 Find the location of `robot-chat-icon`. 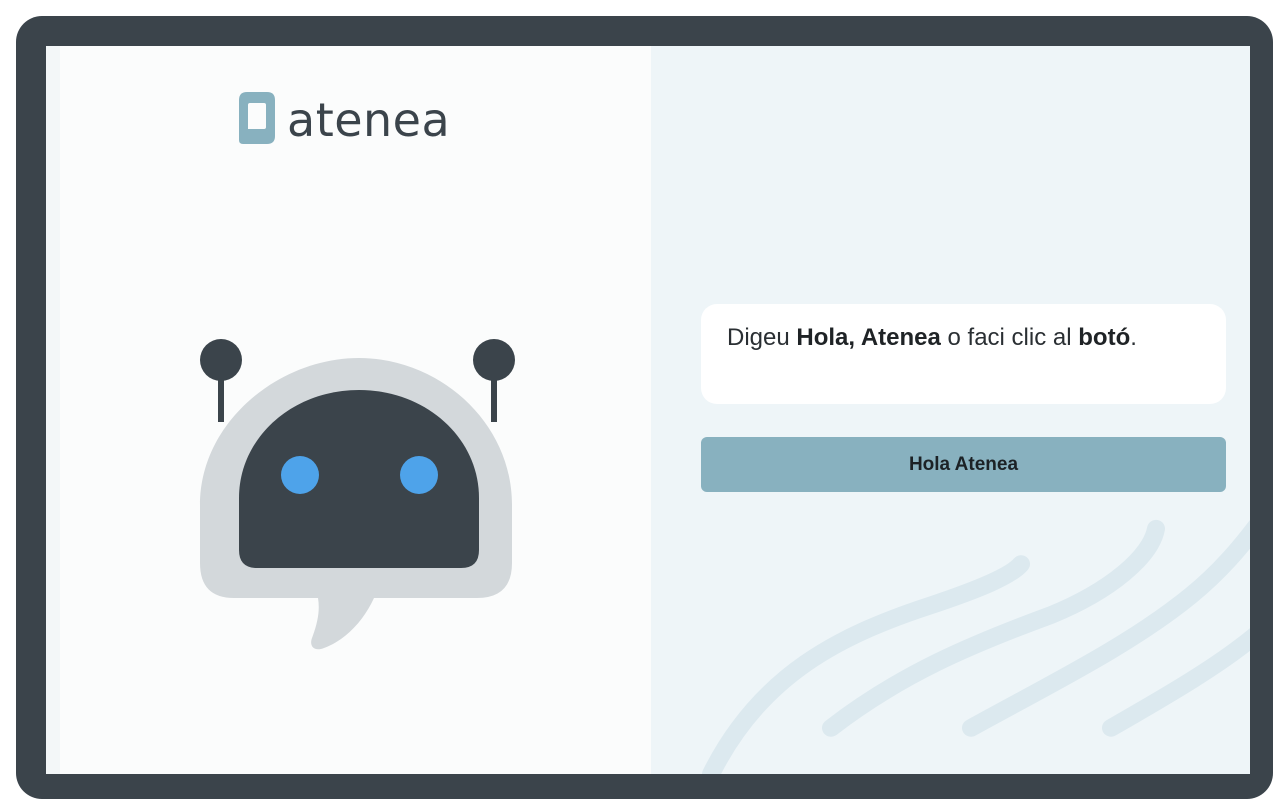

robot-chat-icon is located at coordinates (357, 494).